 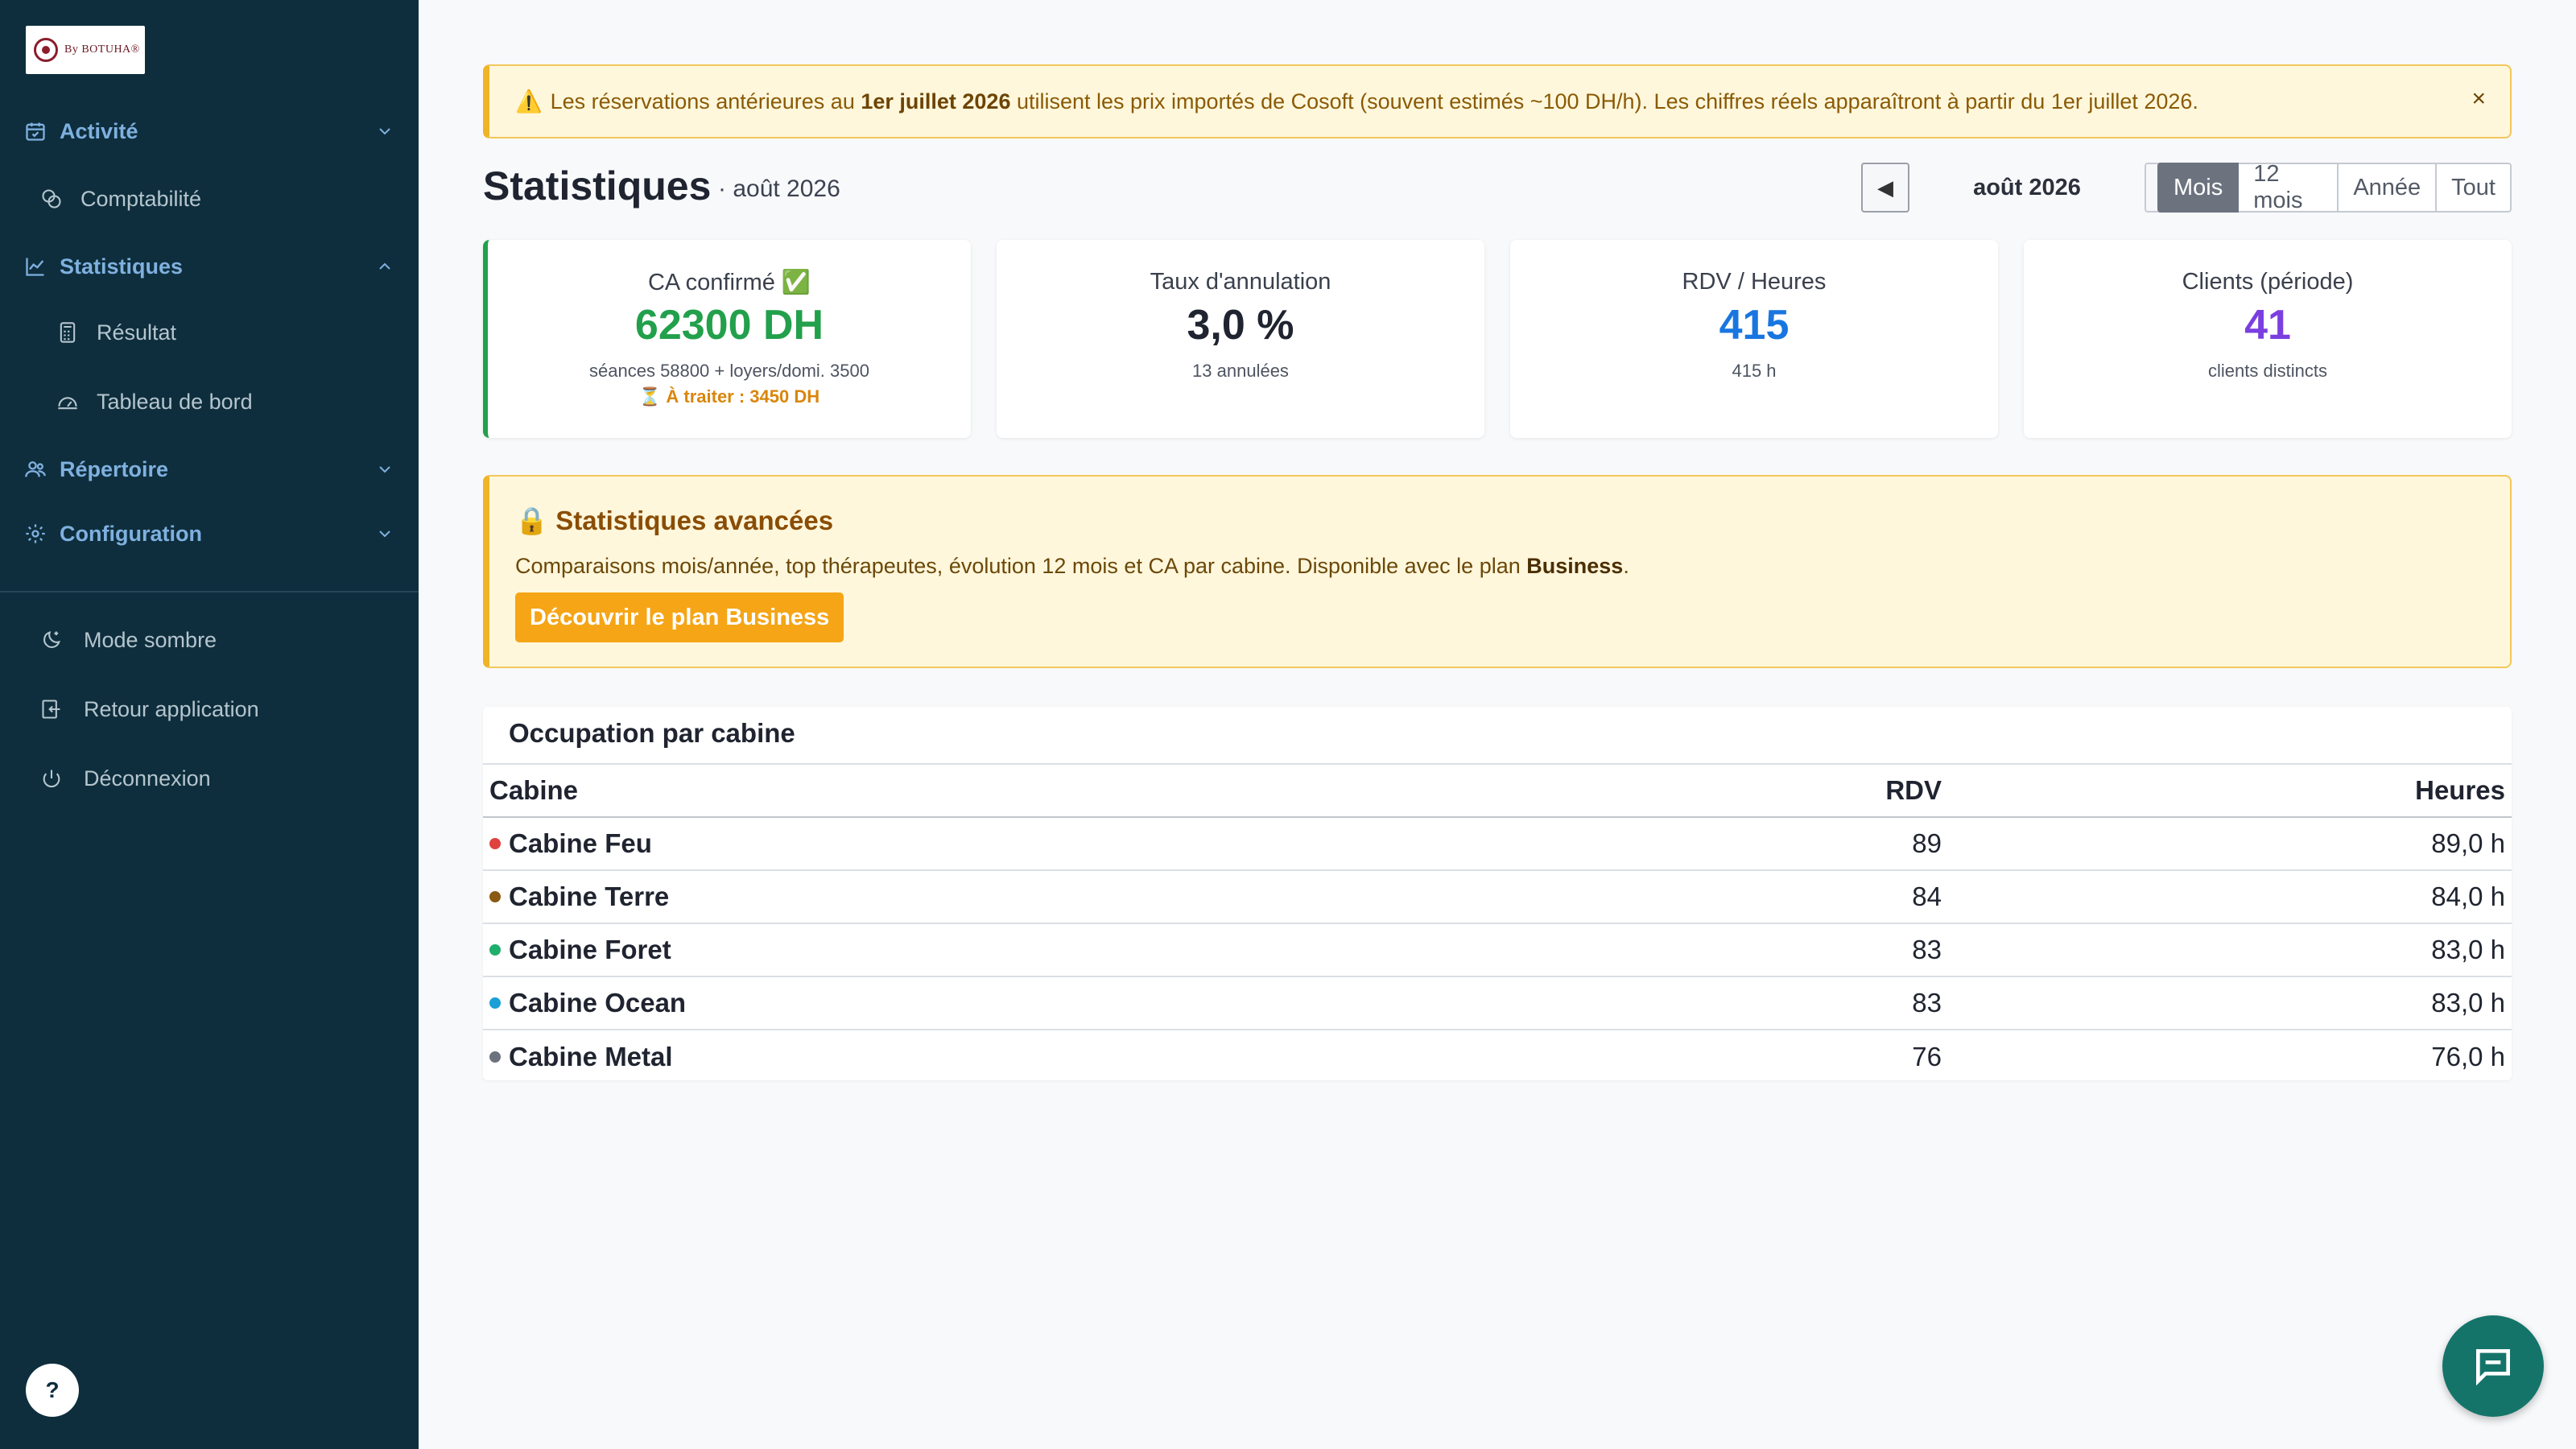 What do you see at coordinates (936, 101) in the screenshot?
I see `banner-text-bold: 1er juillet 2026` at bounding box center [936, 101].